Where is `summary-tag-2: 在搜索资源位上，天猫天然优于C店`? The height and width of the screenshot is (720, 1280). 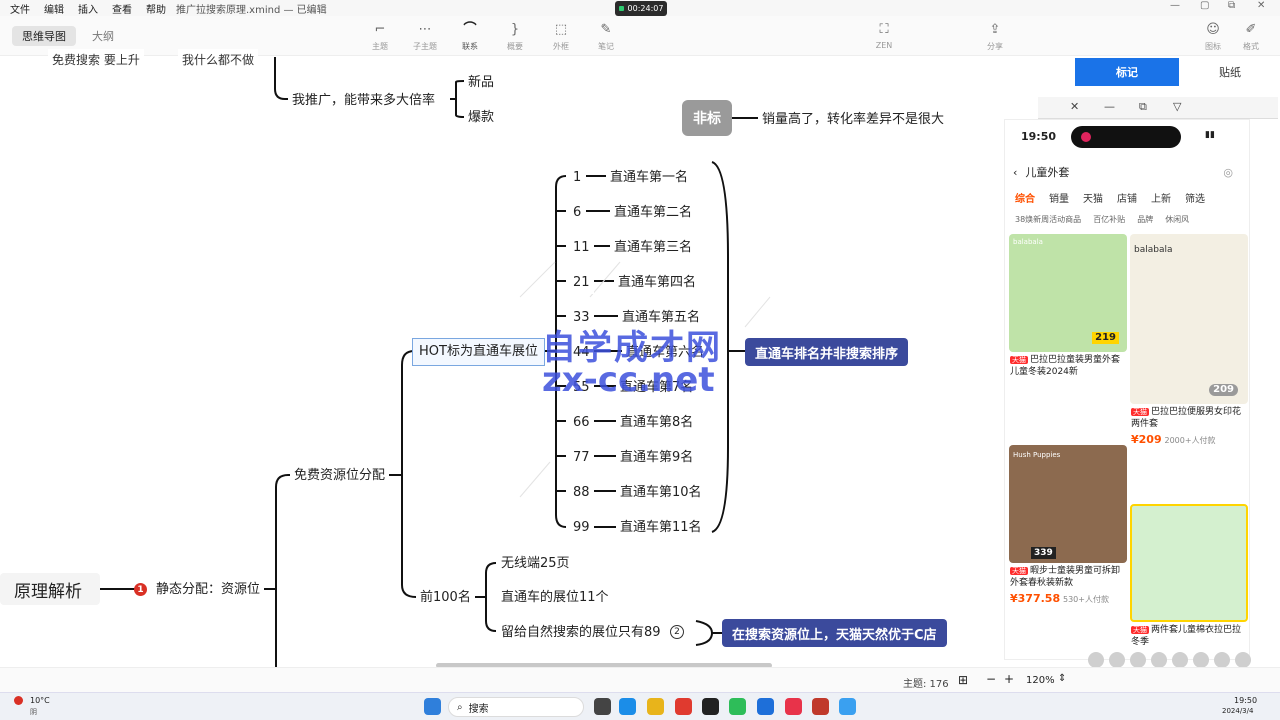
summary-tag-2: 在搜索资源位上，天猫天然优于C店 is located at coordinates (834, 633).